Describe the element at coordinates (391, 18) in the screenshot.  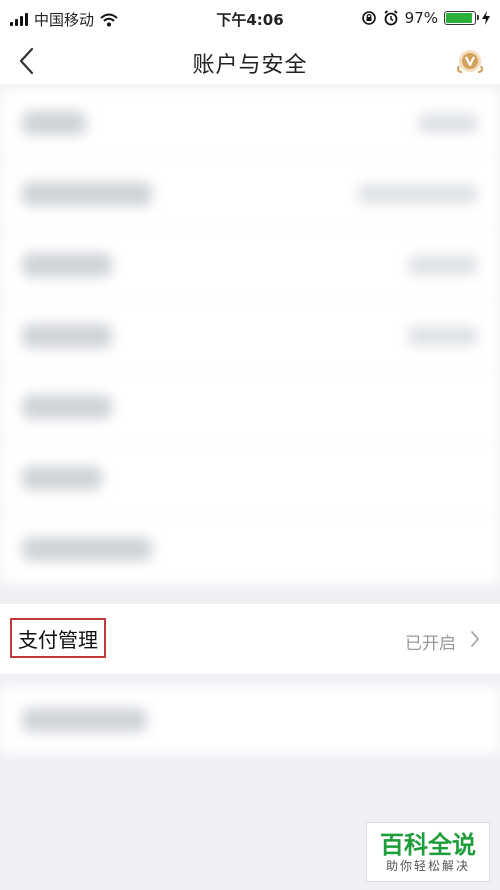
I see `alarm-icon` at that location.